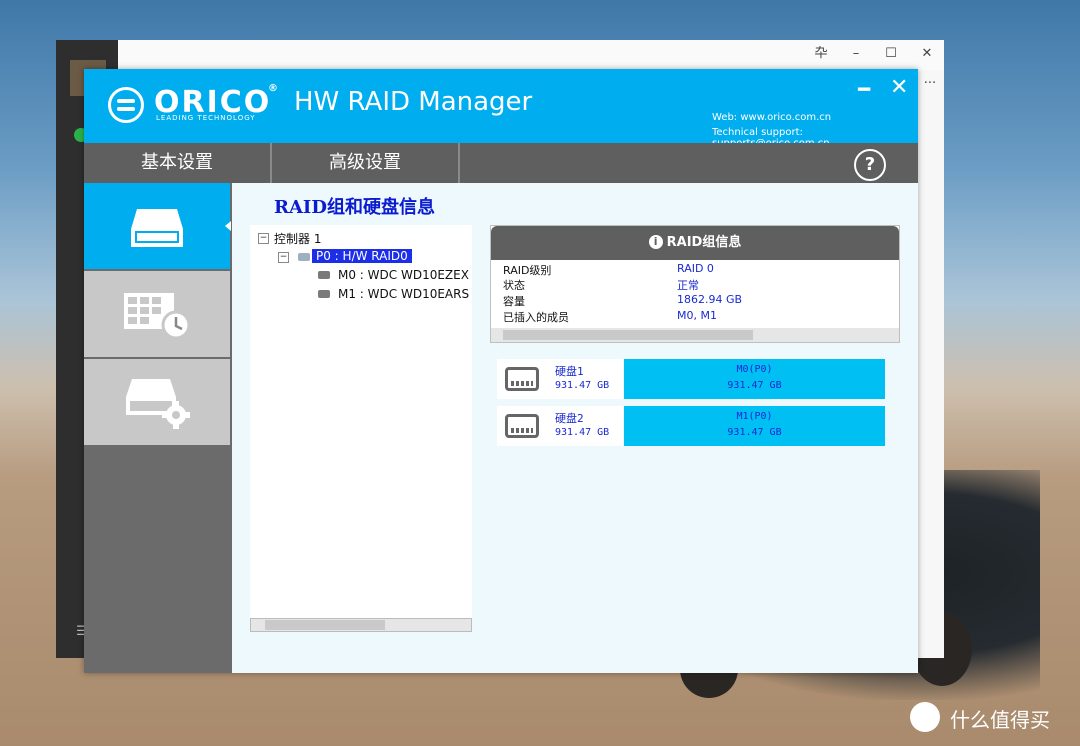  Describe the element at coordinates (403, 275) in the screenshot. I see `tree-member-m0: M0 : WDC WD10EZEX` at that location.